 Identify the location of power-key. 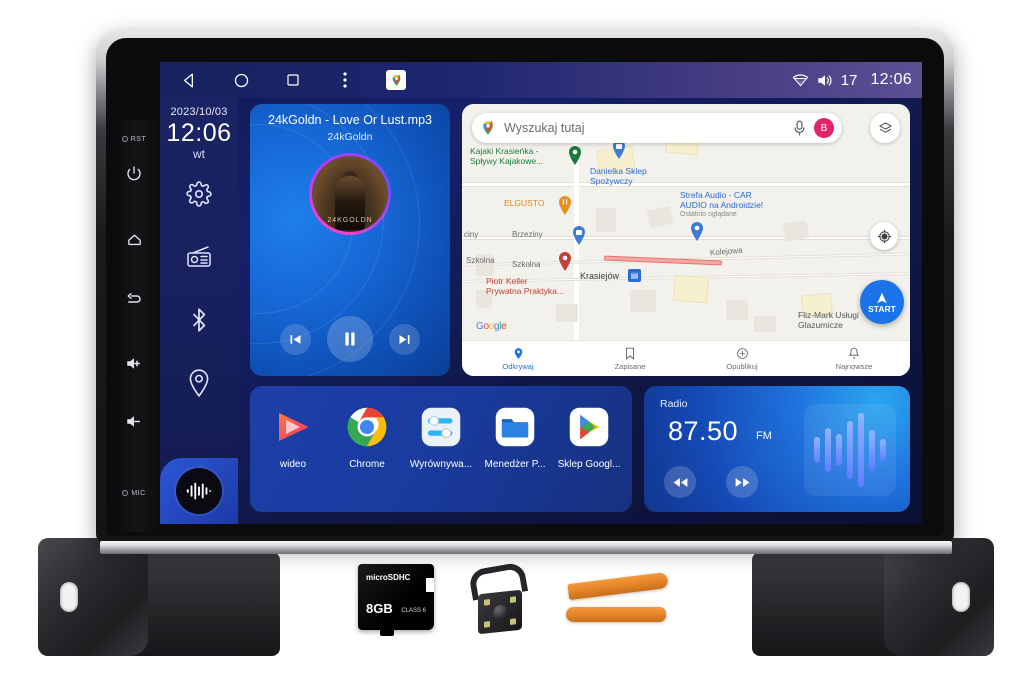
(134, 173).